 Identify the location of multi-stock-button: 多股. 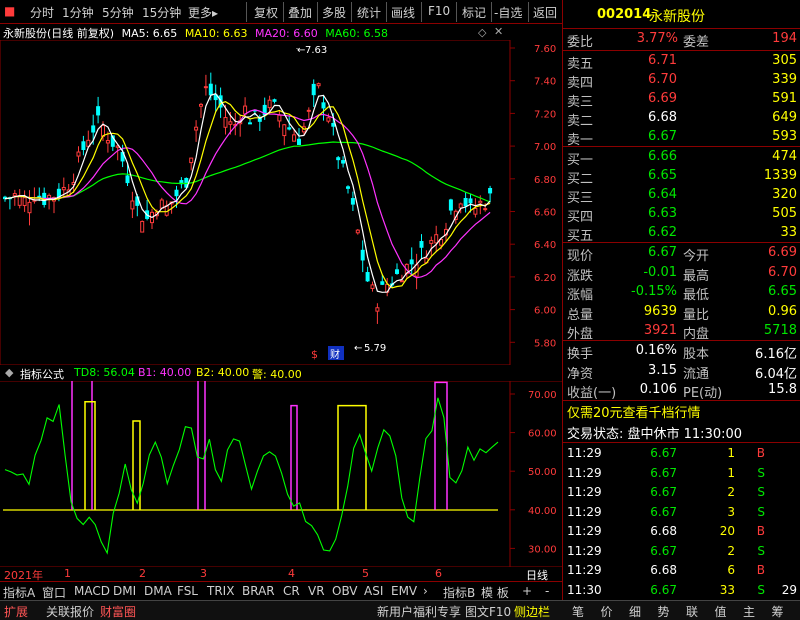
(334, 12).